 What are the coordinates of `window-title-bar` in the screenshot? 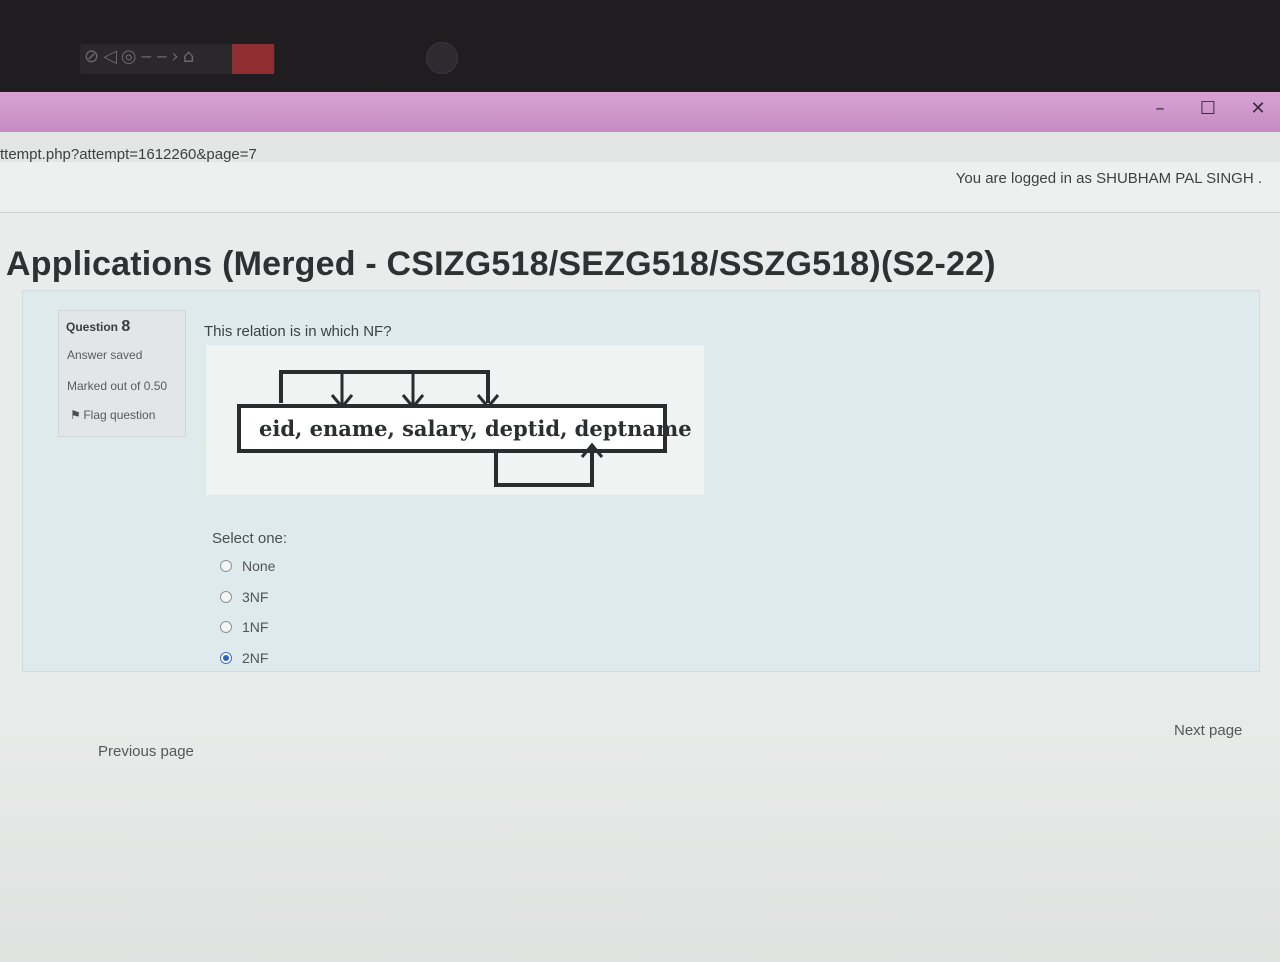 It's located at (640, 112).